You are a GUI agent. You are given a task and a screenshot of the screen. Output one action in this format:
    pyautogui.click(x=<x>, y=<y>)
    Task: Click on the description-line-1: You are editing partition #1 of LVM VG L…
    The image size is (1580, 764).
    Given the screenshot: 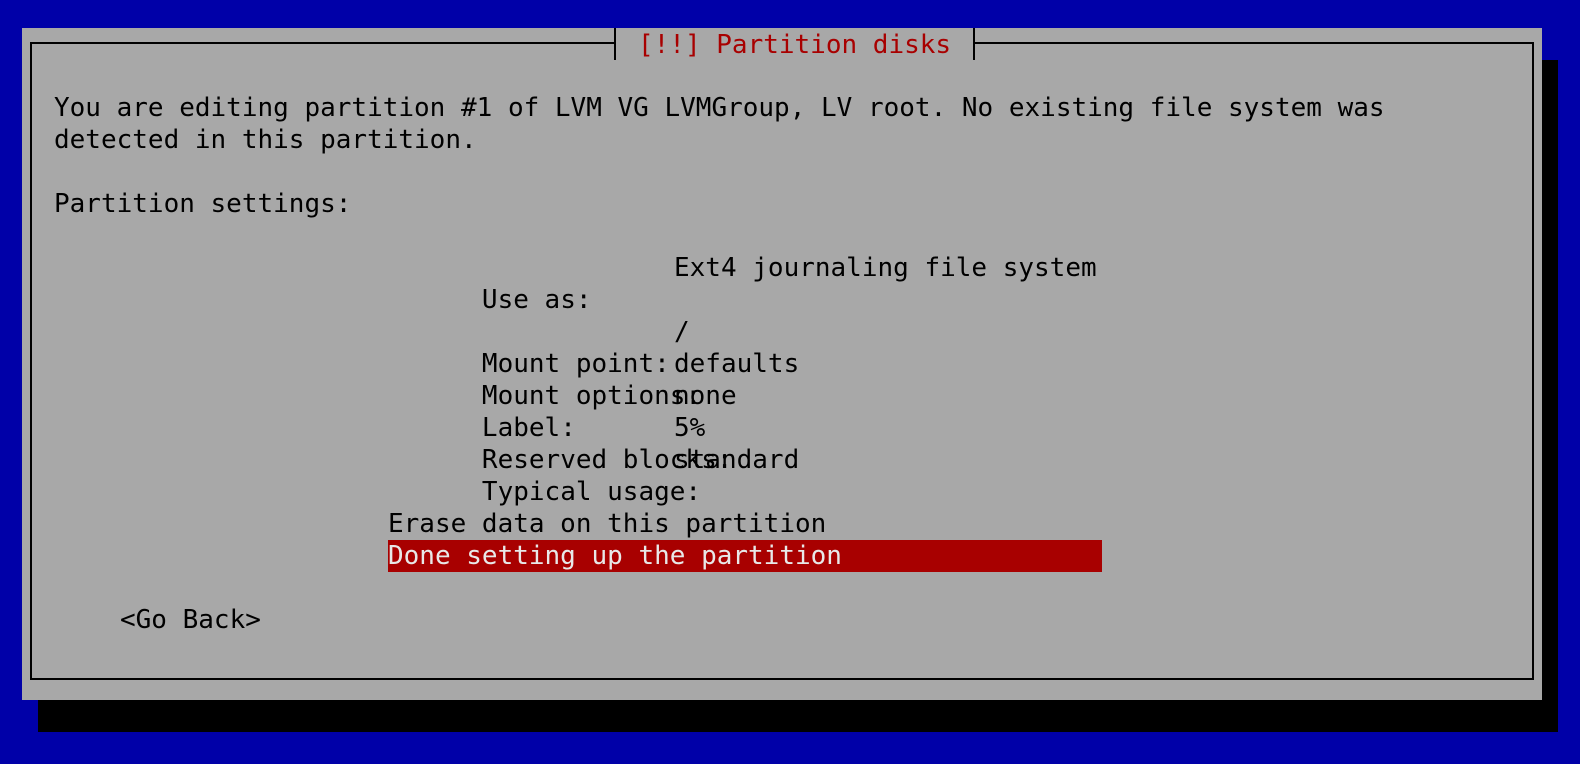 What is the action you would take?
    pyautogui.click(x=719, y=108)
    